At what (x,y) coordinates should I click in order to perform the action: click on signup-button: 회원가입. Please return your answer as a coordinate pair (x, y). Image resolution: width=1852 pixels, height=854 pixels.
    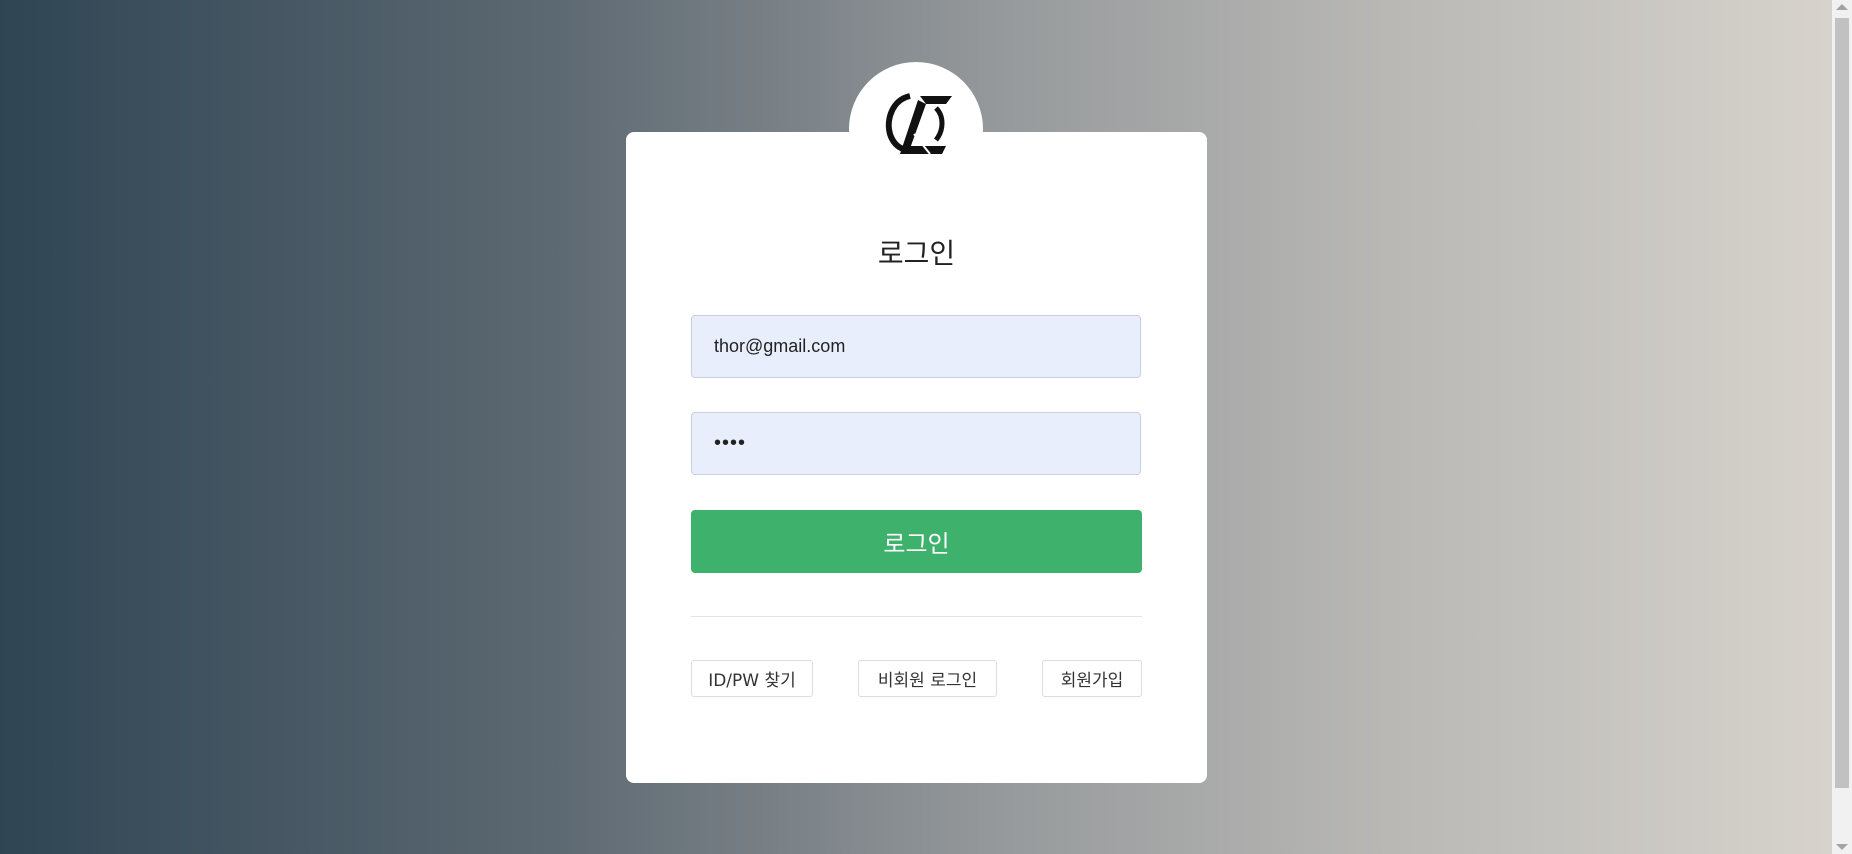
    Looking at the image, I should click on (1092, 678).